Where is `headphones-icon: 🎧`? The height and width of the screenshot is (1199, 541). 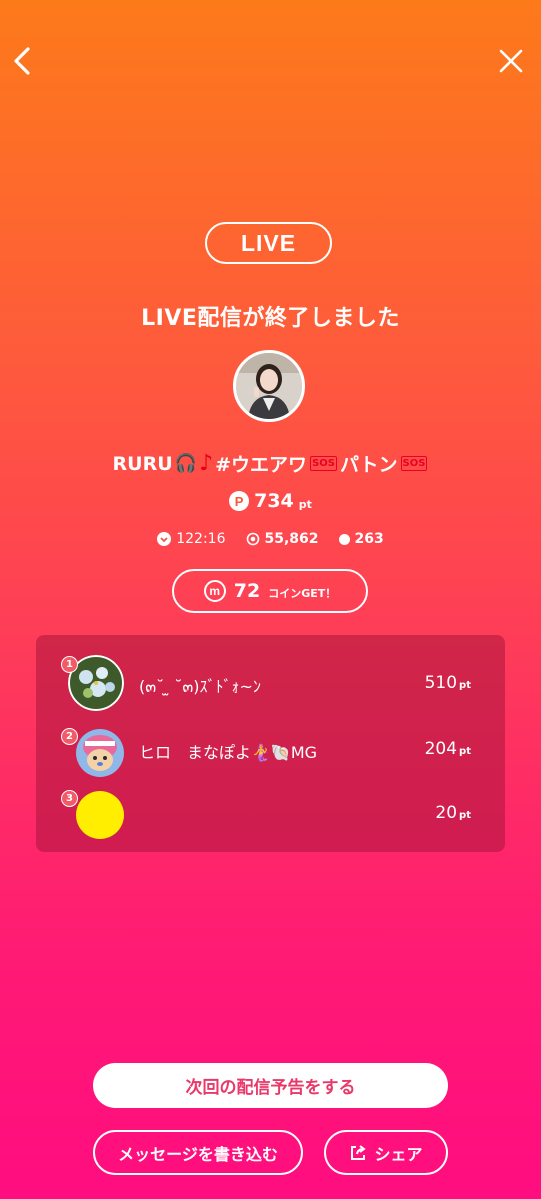 headphones-icon: 🎧 is located at coordinates (186, 463).